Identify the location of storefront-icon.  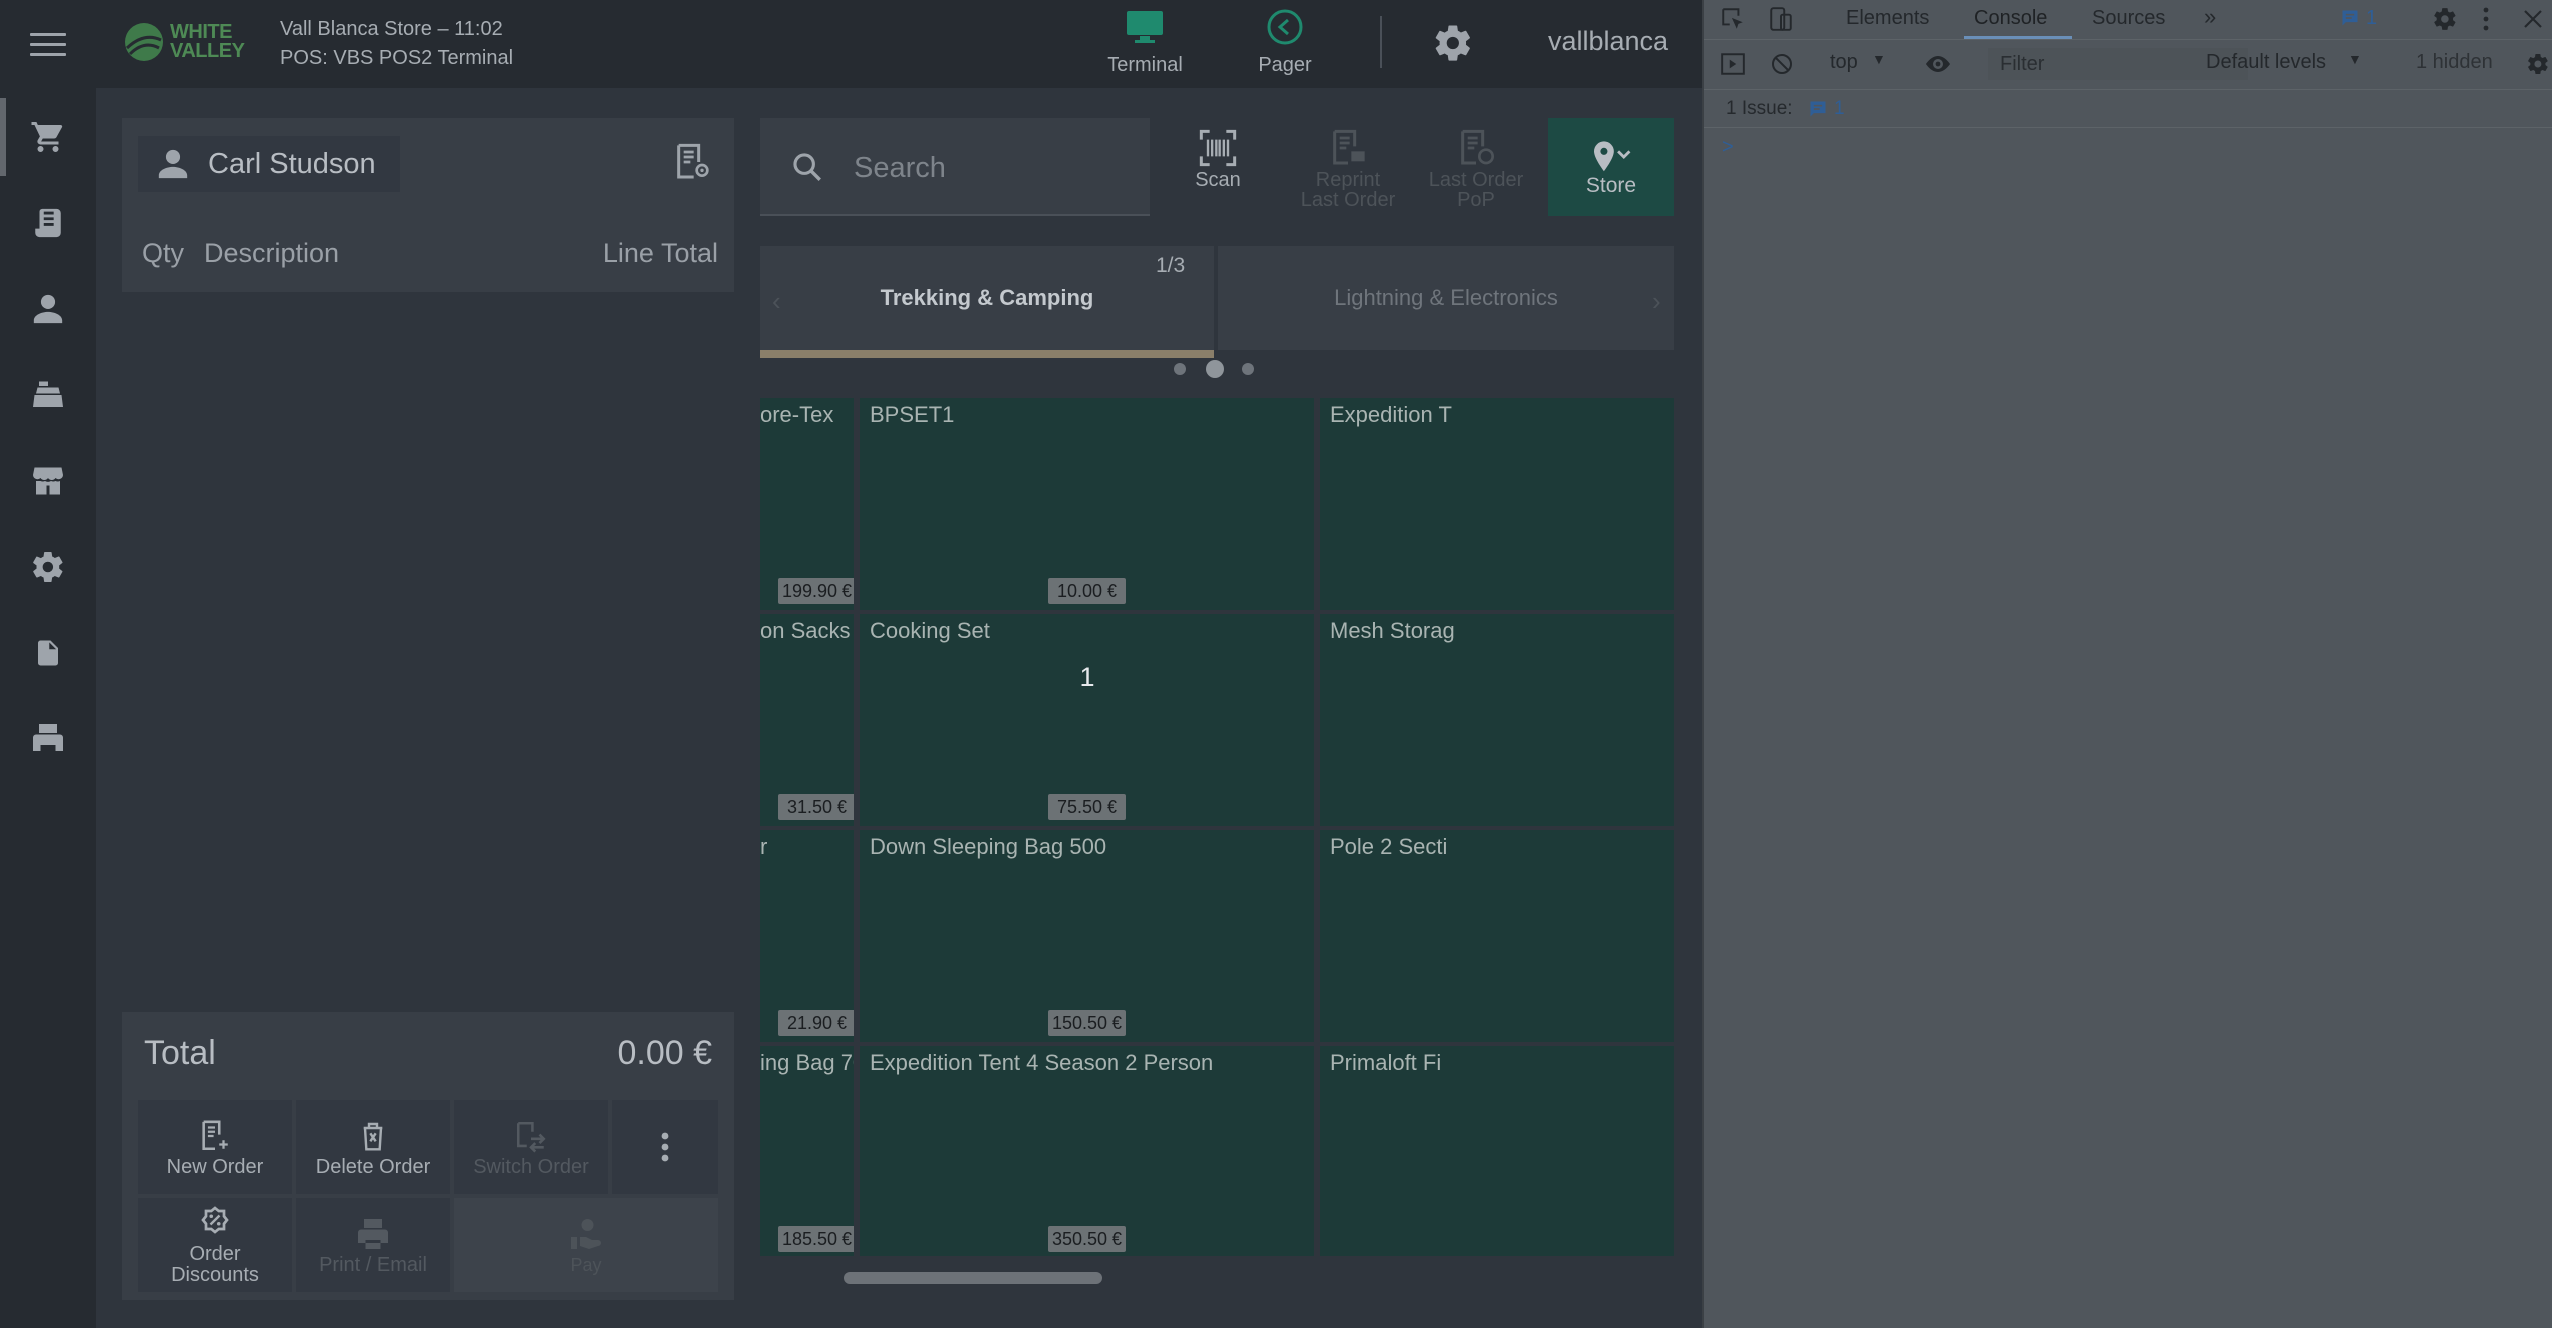
(48, 481).